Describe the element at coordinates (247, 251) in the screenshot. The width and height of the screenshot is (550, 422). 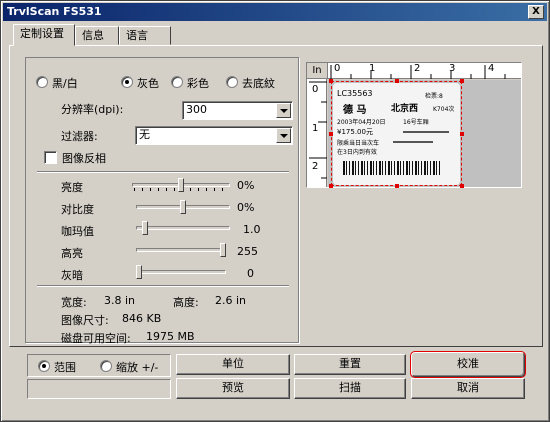
I see `highlight-value: 255` at that location.